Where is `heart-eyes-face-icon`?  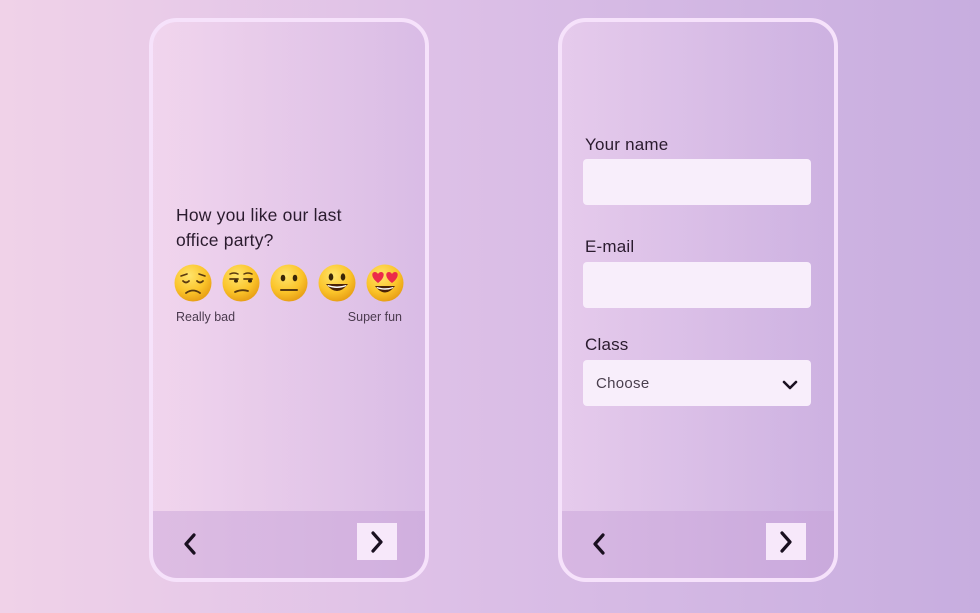 heart-eyes-face-icon is located at coordinates (385, 283).